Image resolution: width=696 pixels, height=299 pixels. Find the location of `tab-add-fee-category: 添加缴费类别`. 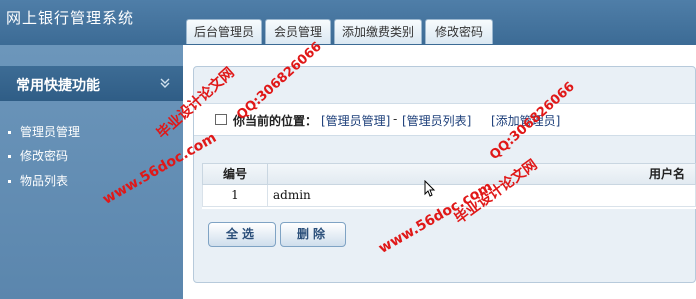

tab-add-fee-category: 添加缴费类别 is located at coordinates (378, 31).